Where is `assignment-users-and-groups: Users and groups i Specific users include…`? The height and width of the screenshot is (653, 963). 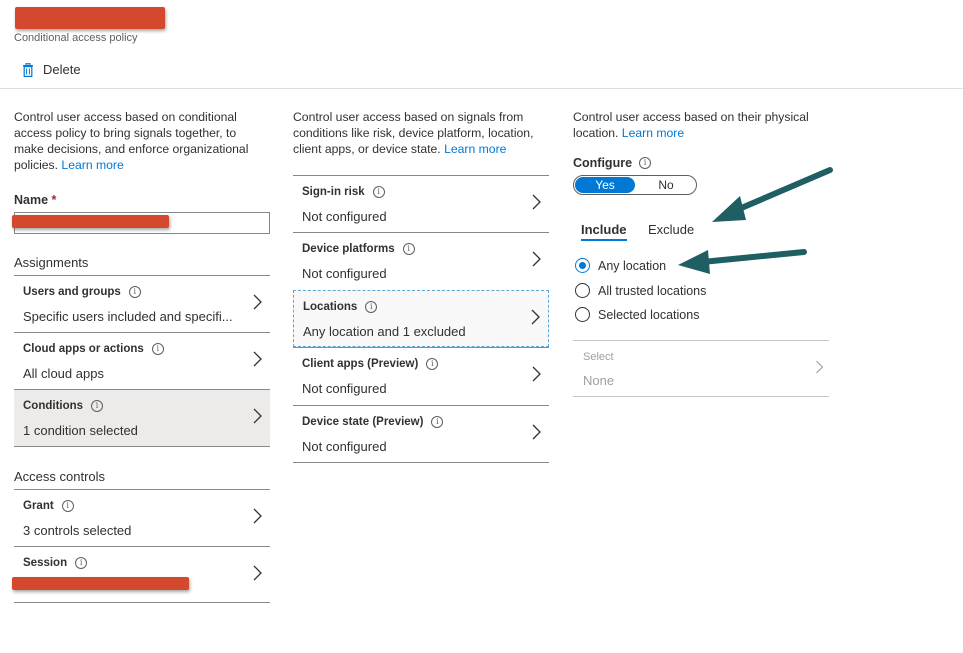
assignment-users-and-groups: Users and groups i Specific users include… is located at coordinates (142, 304).